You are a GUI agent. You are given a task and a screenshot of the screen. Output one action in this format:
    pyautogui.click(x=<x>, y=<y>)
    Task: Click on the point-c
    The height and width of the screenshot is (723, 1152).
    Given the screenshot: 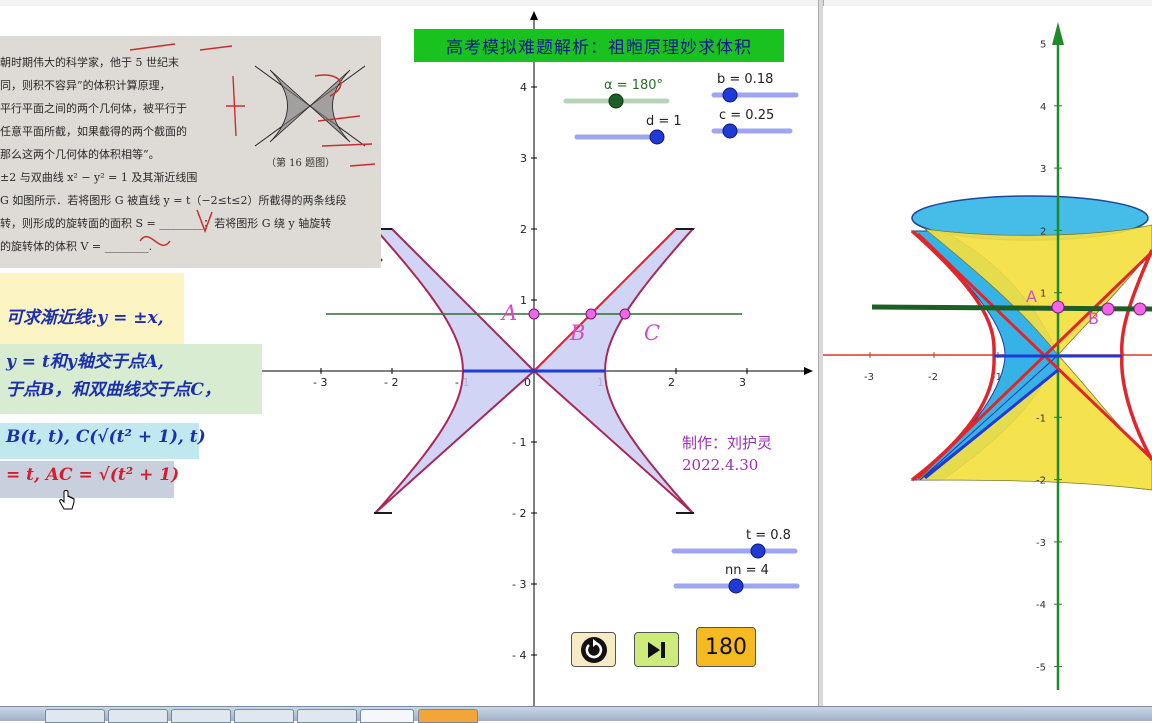 What is the action you would take?
    pyautogui.click(x=625, y=314)
    